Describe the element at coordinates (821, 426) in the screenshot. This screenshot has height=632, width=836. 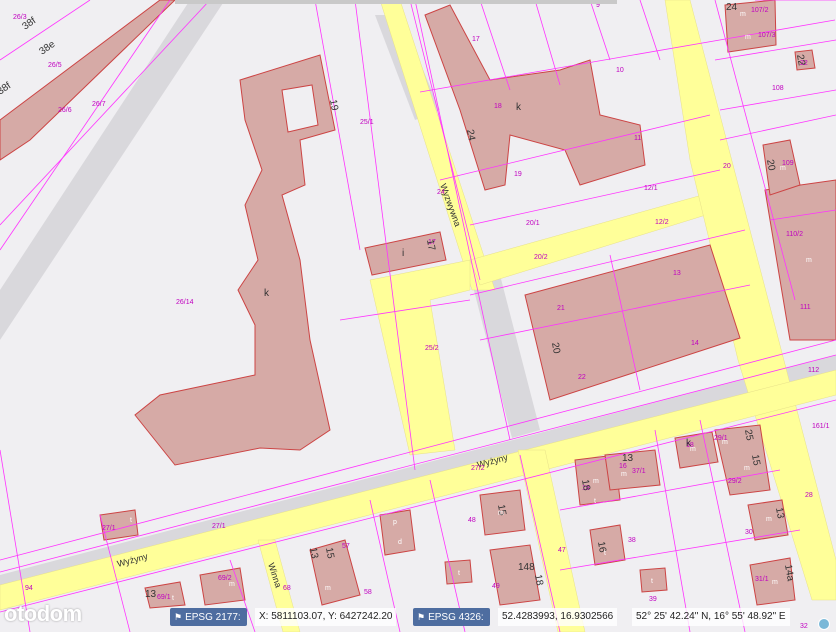
I see `parcel-label: 161/1` at that location.